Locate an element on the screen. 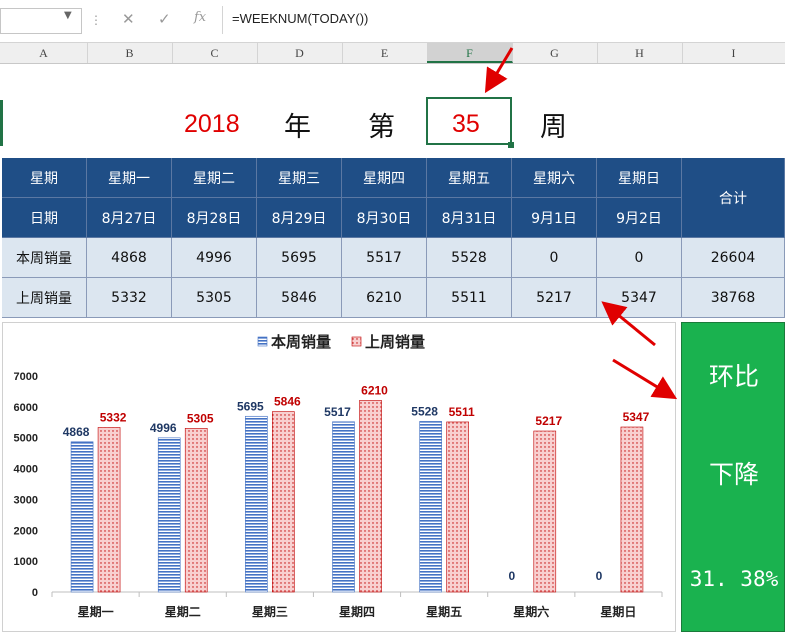 This screenshot has height=632, width=785. data-label: 5511 is located at coordinates (462, 412).